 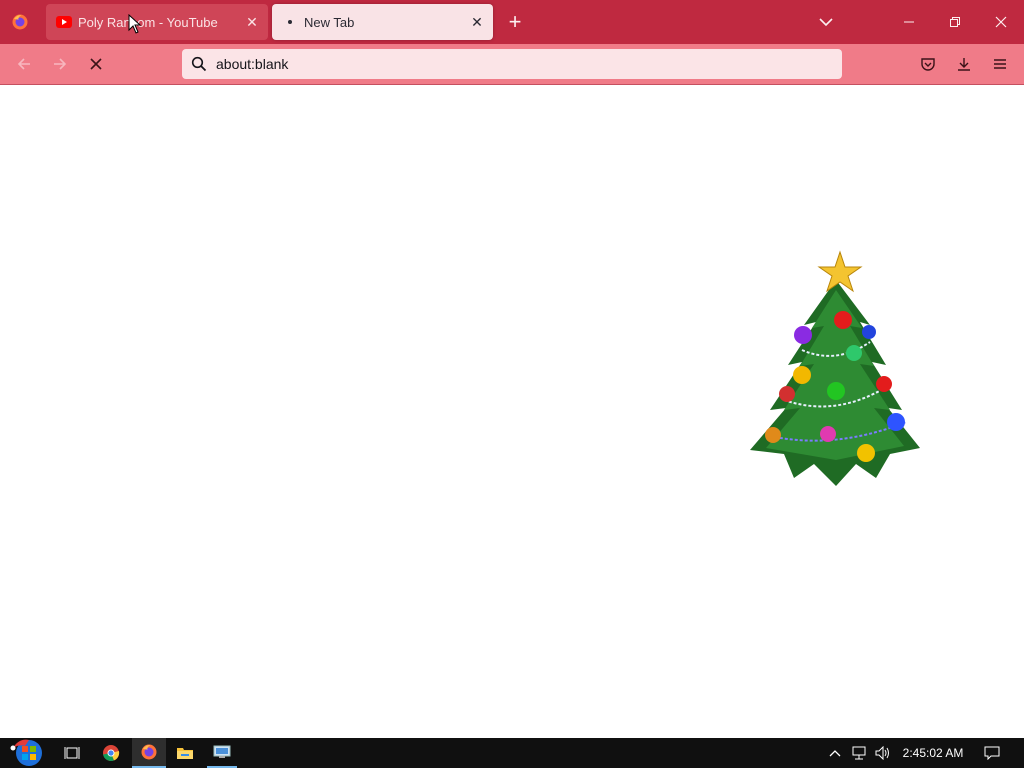 What do you see at coordinates (24, 64) in the screenshot?
I see `back-button` at bounding box center [24, 64].